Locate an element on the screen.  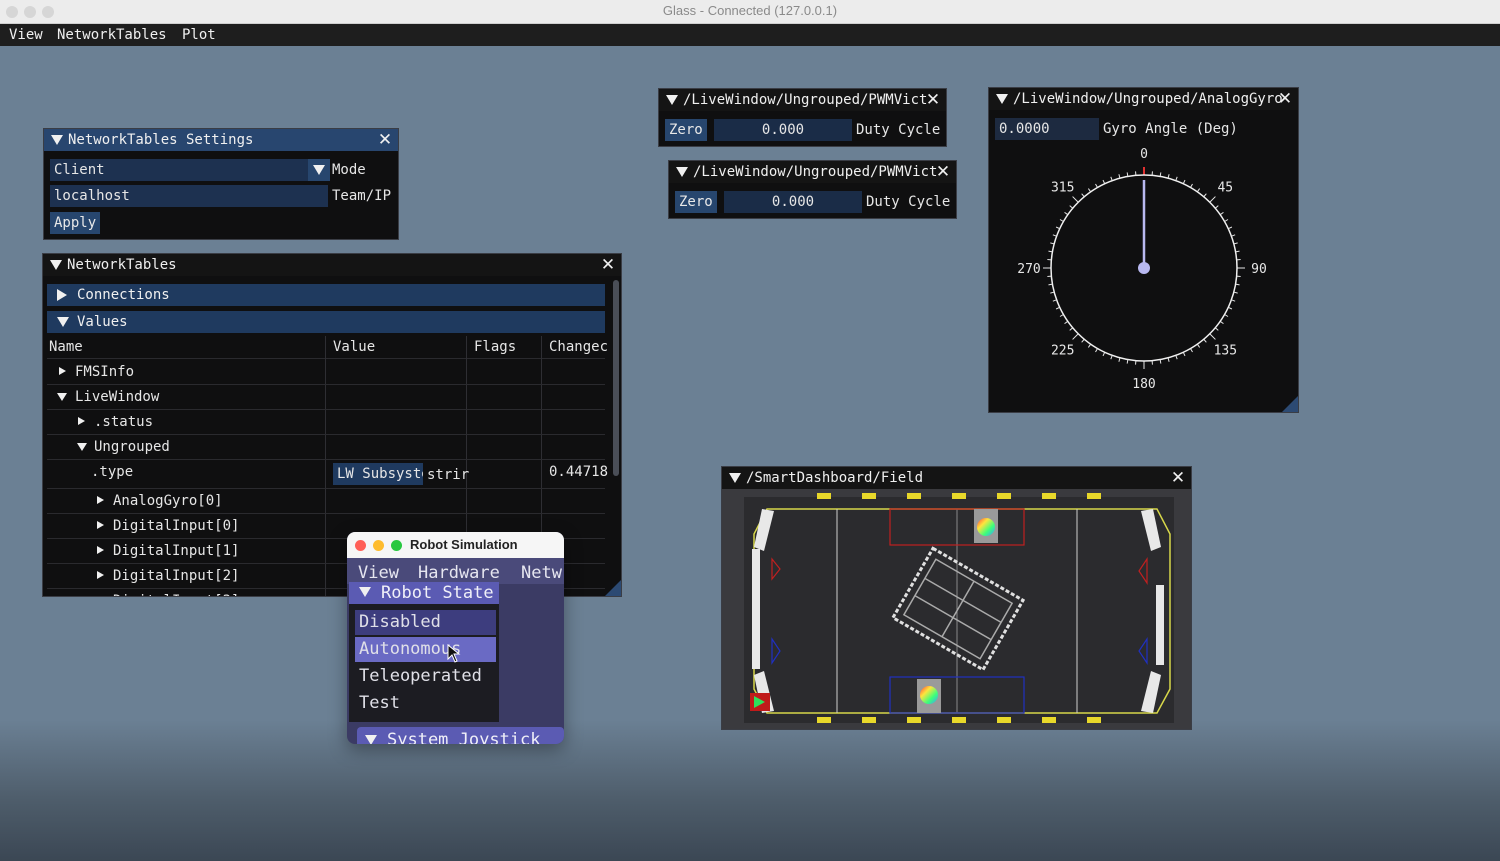
nt-settings-titlebar: NetworkTables Settings ✕ is located at coordinates (221, 140).